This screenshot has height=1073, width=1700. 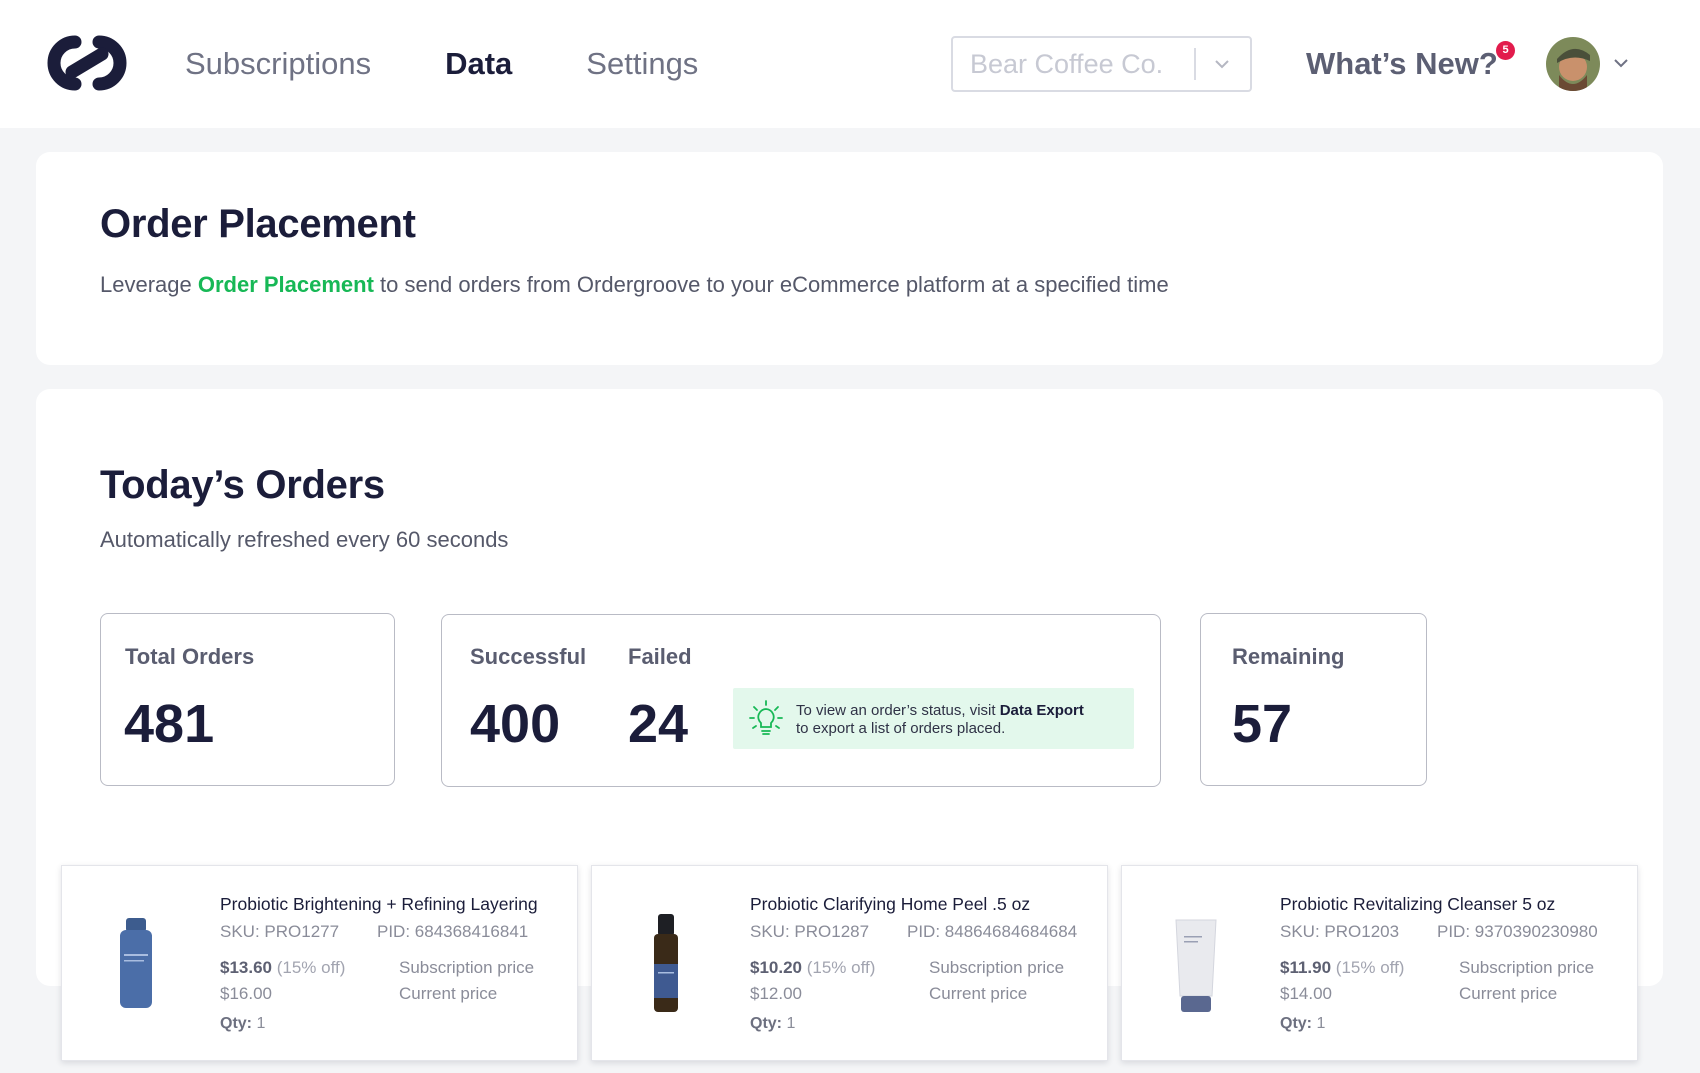 What do you see at coordinates (169, 724) in the screenshot?
I see `total-orders-value: 481` at bounding box center [169, 724].